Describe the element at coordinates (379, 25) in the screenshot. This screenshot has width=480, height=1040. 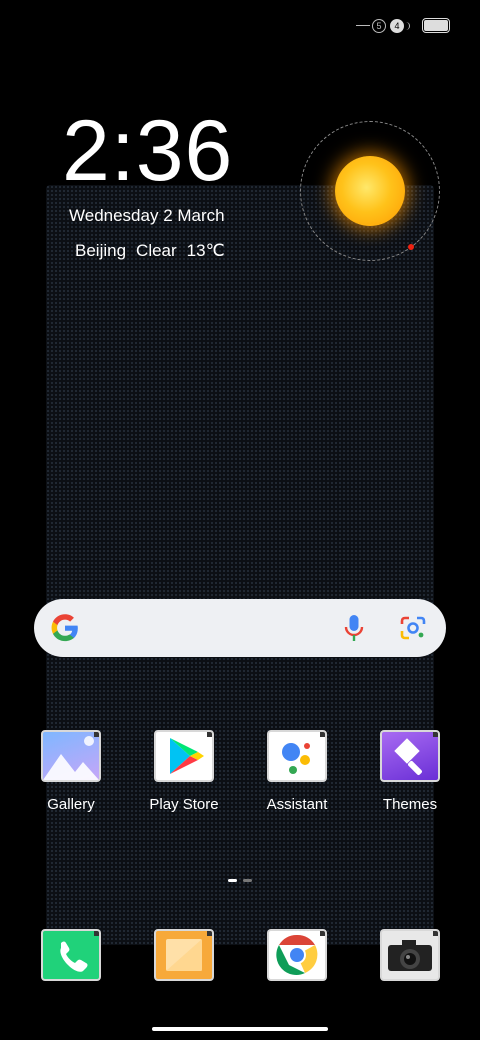
I see `sim1-label: 5` at that location.